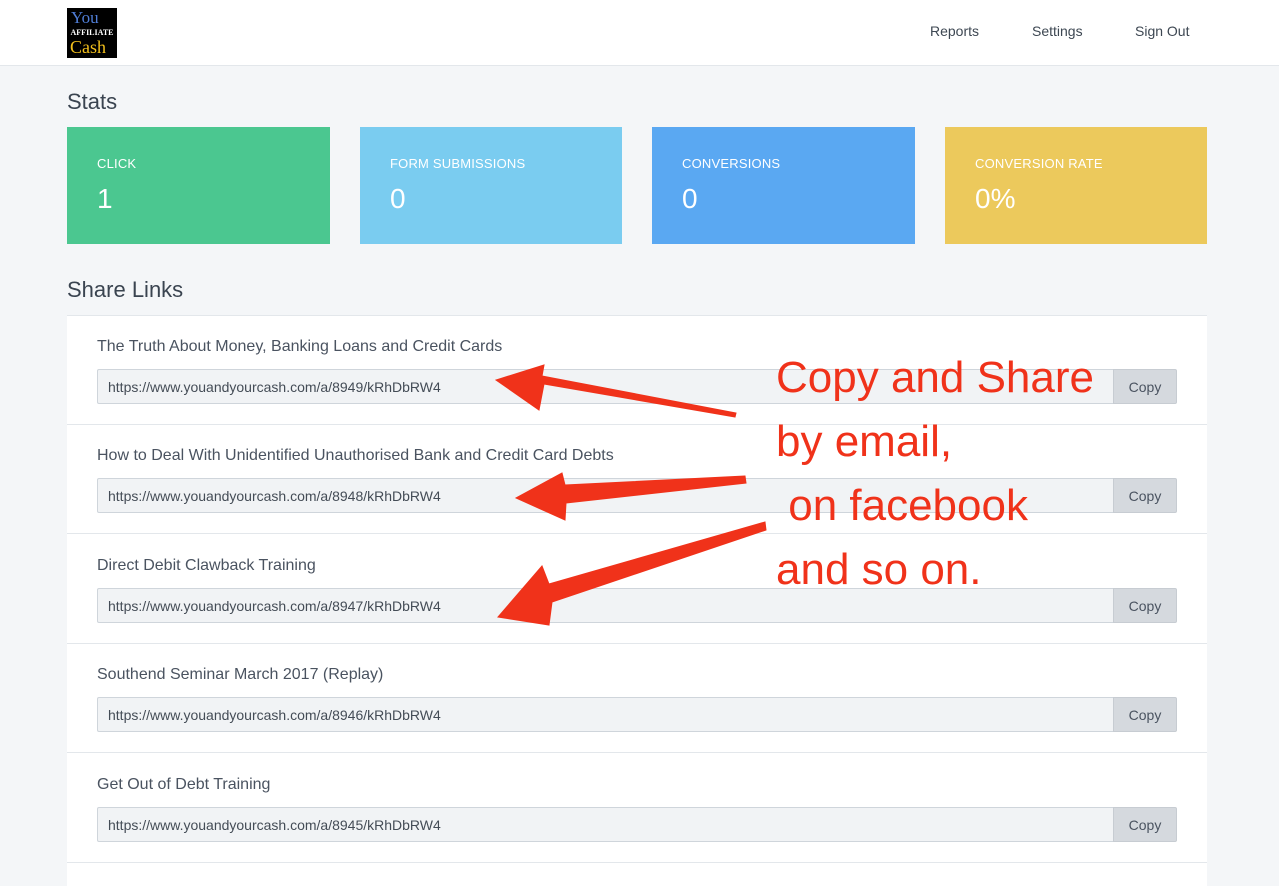 The width and height of the screenshot is (1279, 886). Describe the element at coordinates (105, 198) in the screenshot. I see `stat-value: 1` at that location.